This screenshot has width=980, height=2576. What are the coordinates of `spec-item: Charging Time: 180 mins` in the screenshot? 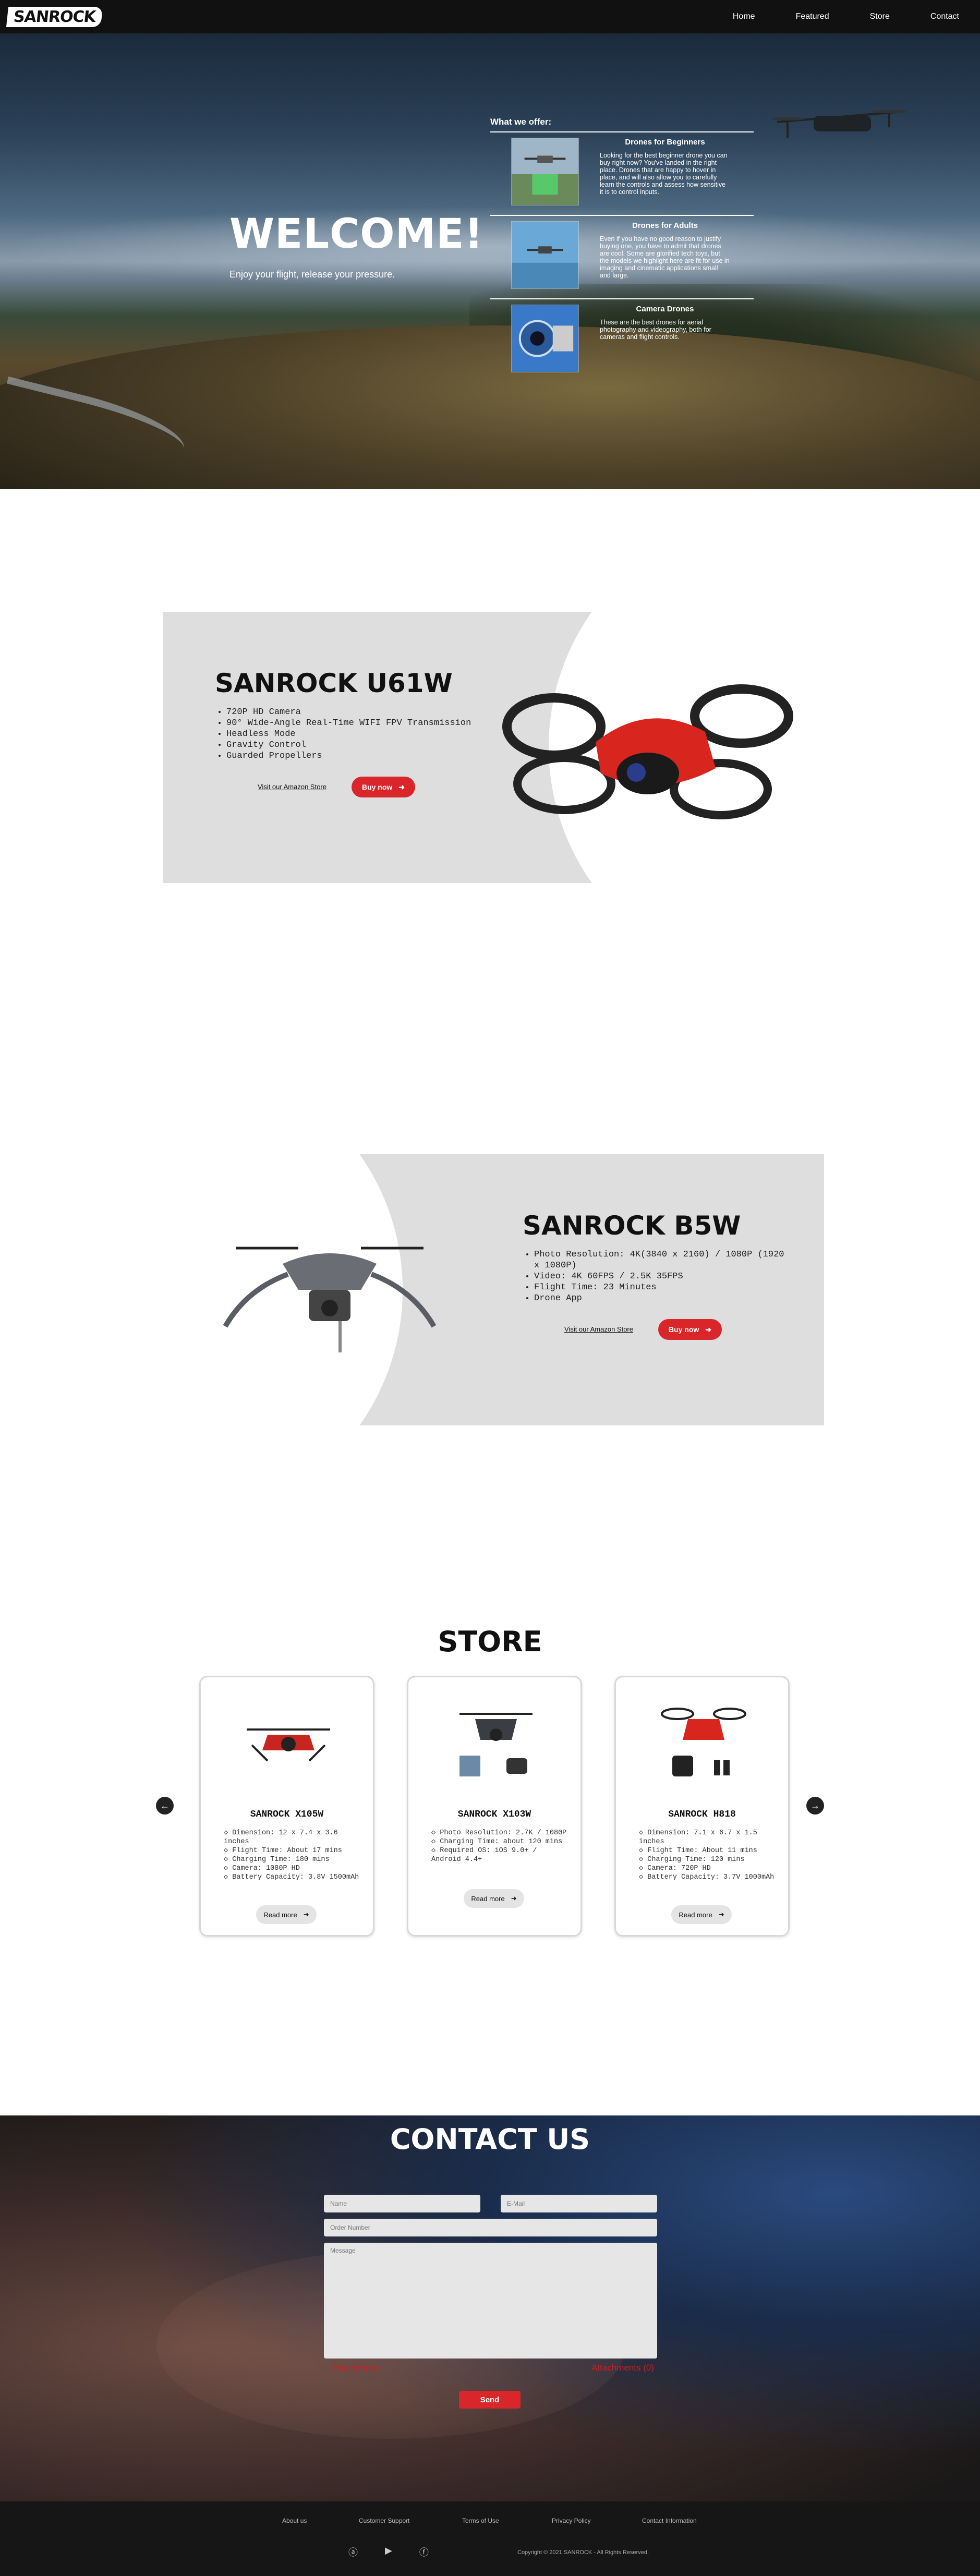 It's located at (291, 1859).